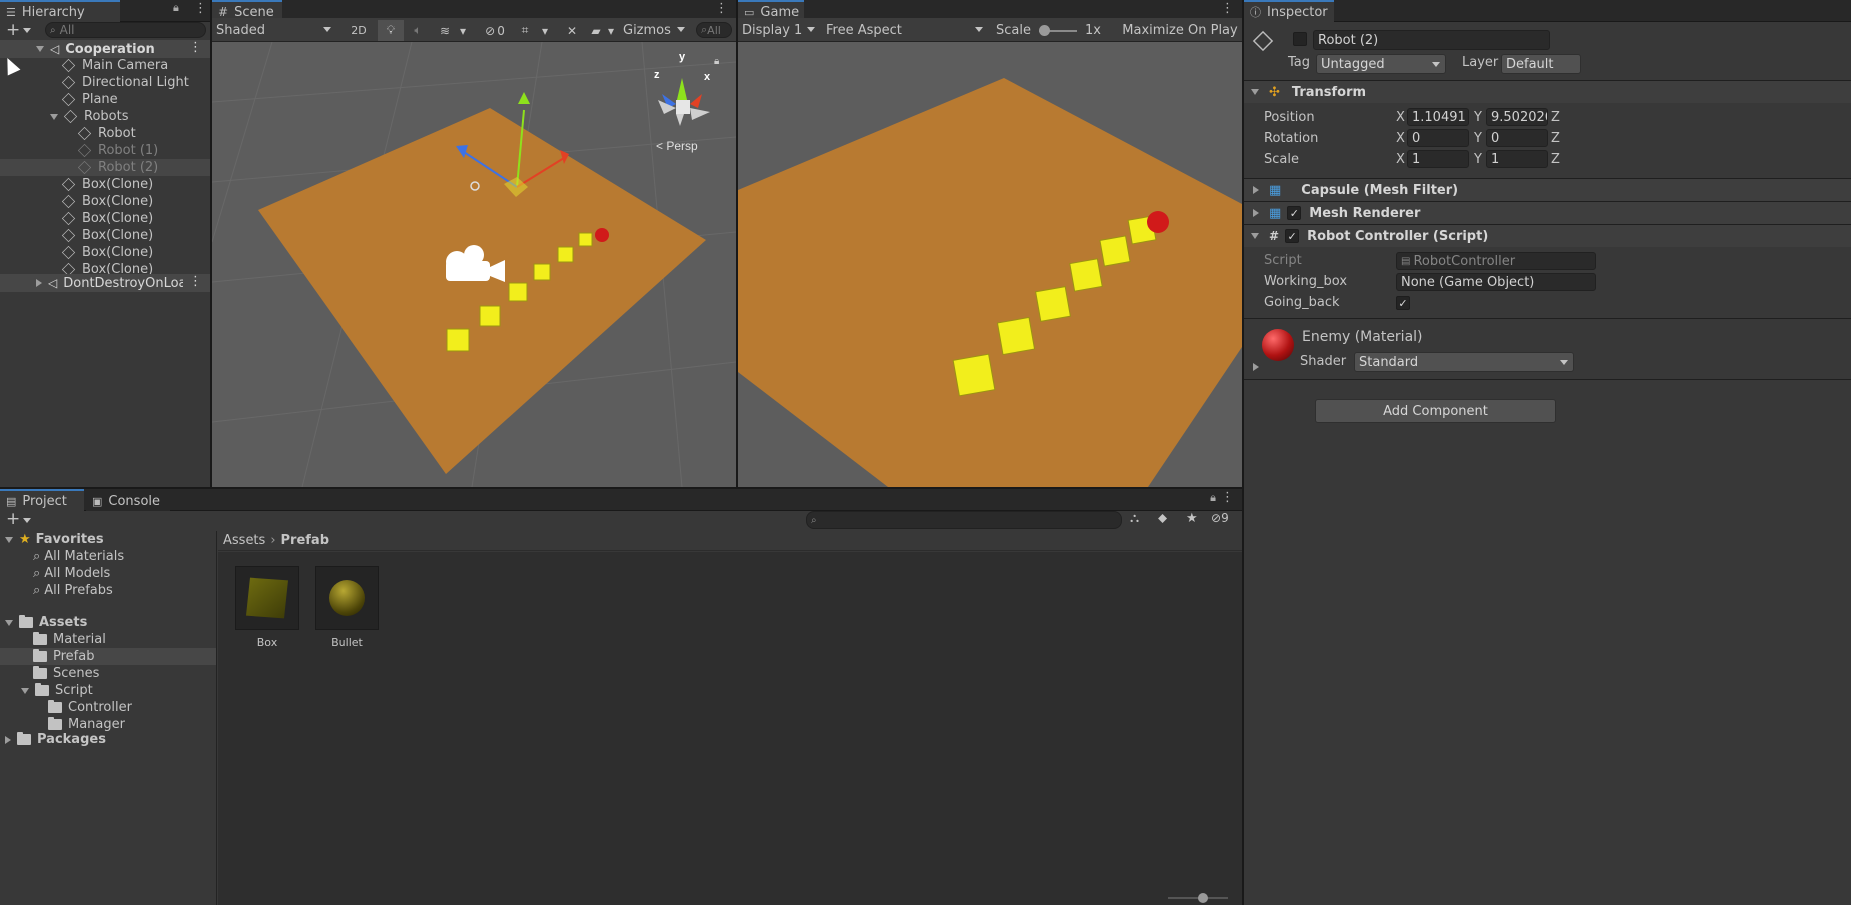  What do you see at coordinates (105, 116) in the screenshot?
I see `hierarchy-item-robots: Robots` at bounding box center [105, 116].